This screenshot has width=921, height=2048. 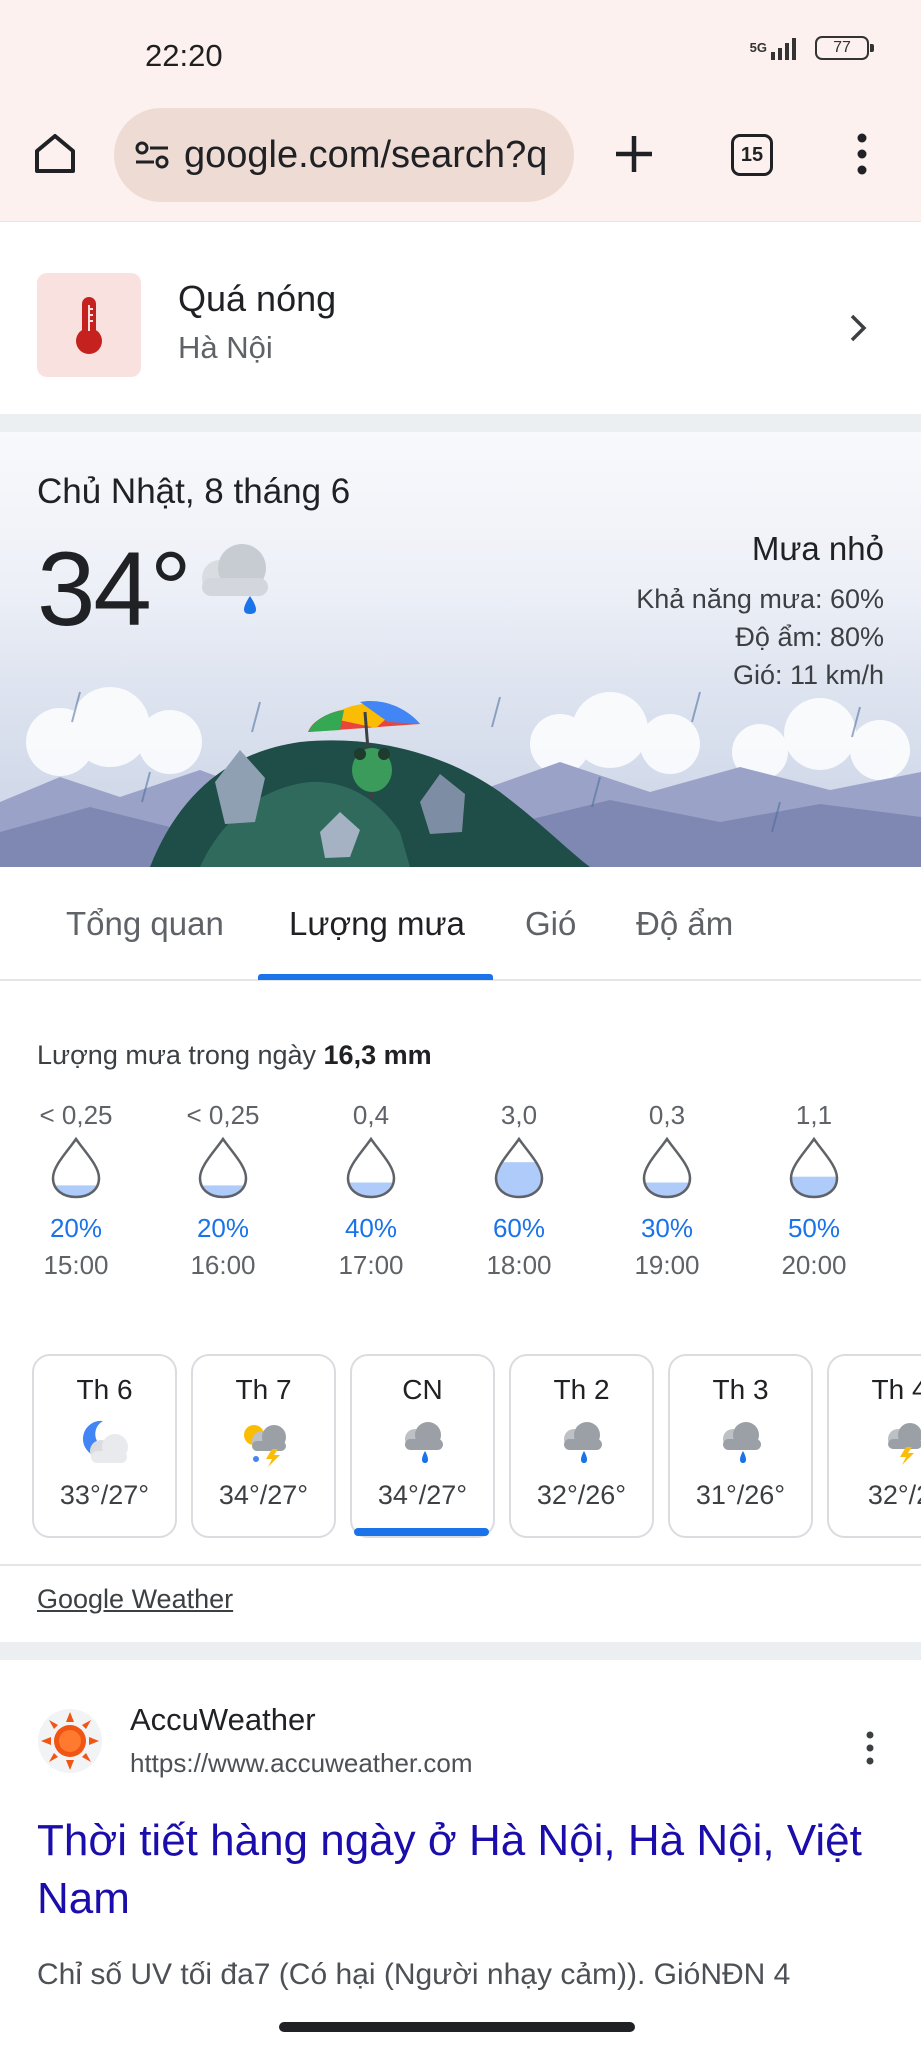 What do you see at coordinates (377, 924) in the screenshot?
I see `tab-precipitation: Lượng mưa` at bounding box center [377, 924].